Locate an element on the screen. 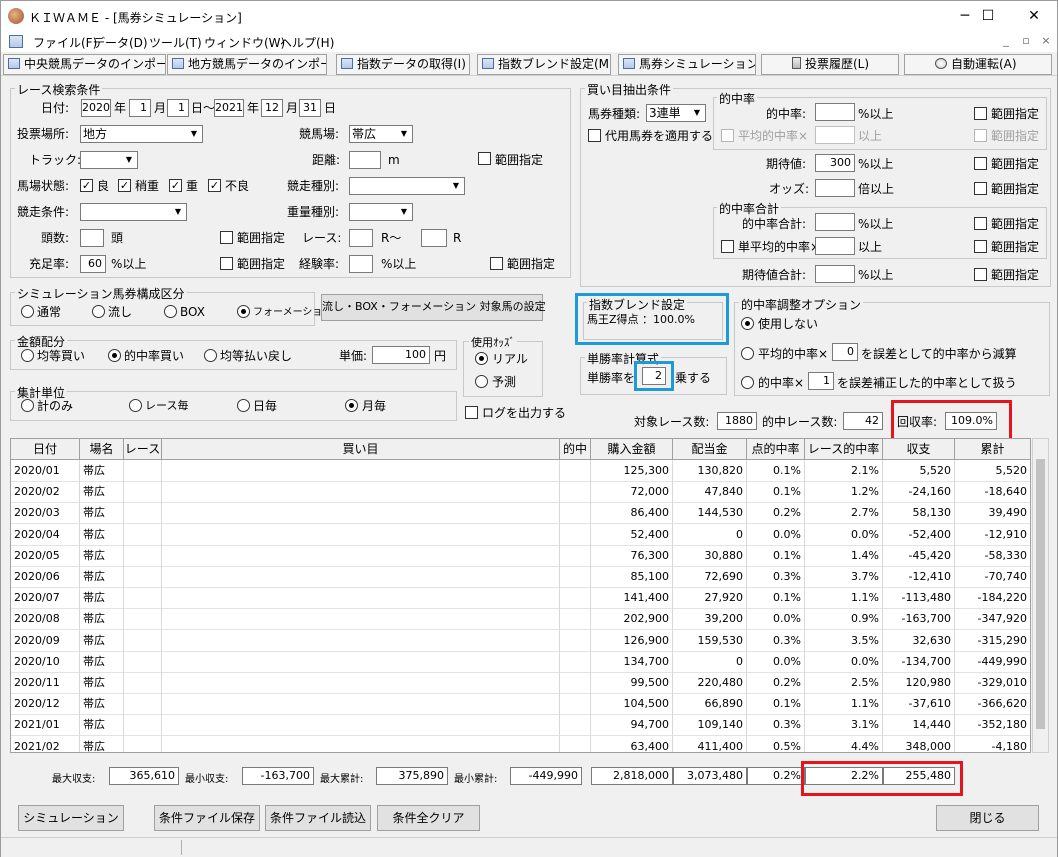  avg-hit-range-checkbox is located at coordinates (980, 135).